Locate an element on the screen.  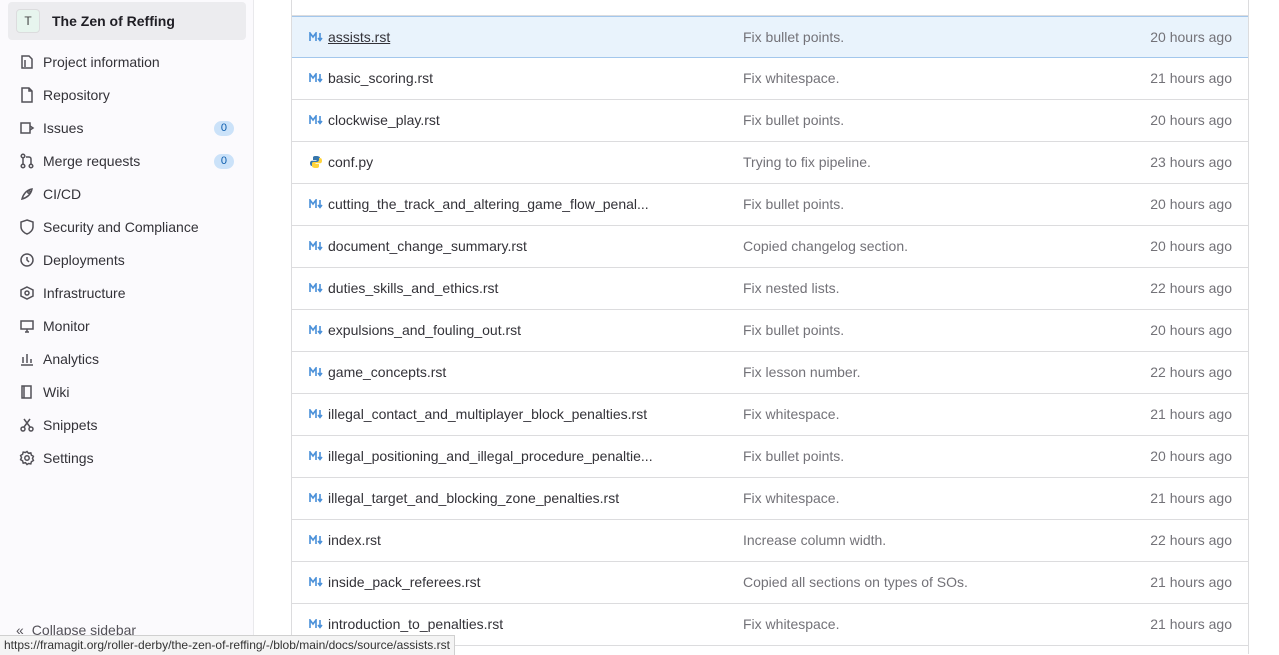
commit-message-link: Copied all sections on types of SOs. is located at coordinates (855, 582).